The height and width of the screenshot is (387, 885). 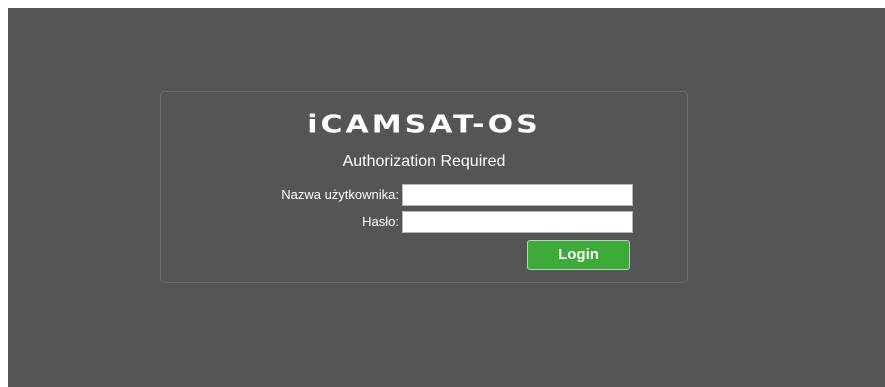 I want to click on brand-logo: iCAMSAT-OS, so click(x=424, y=124).